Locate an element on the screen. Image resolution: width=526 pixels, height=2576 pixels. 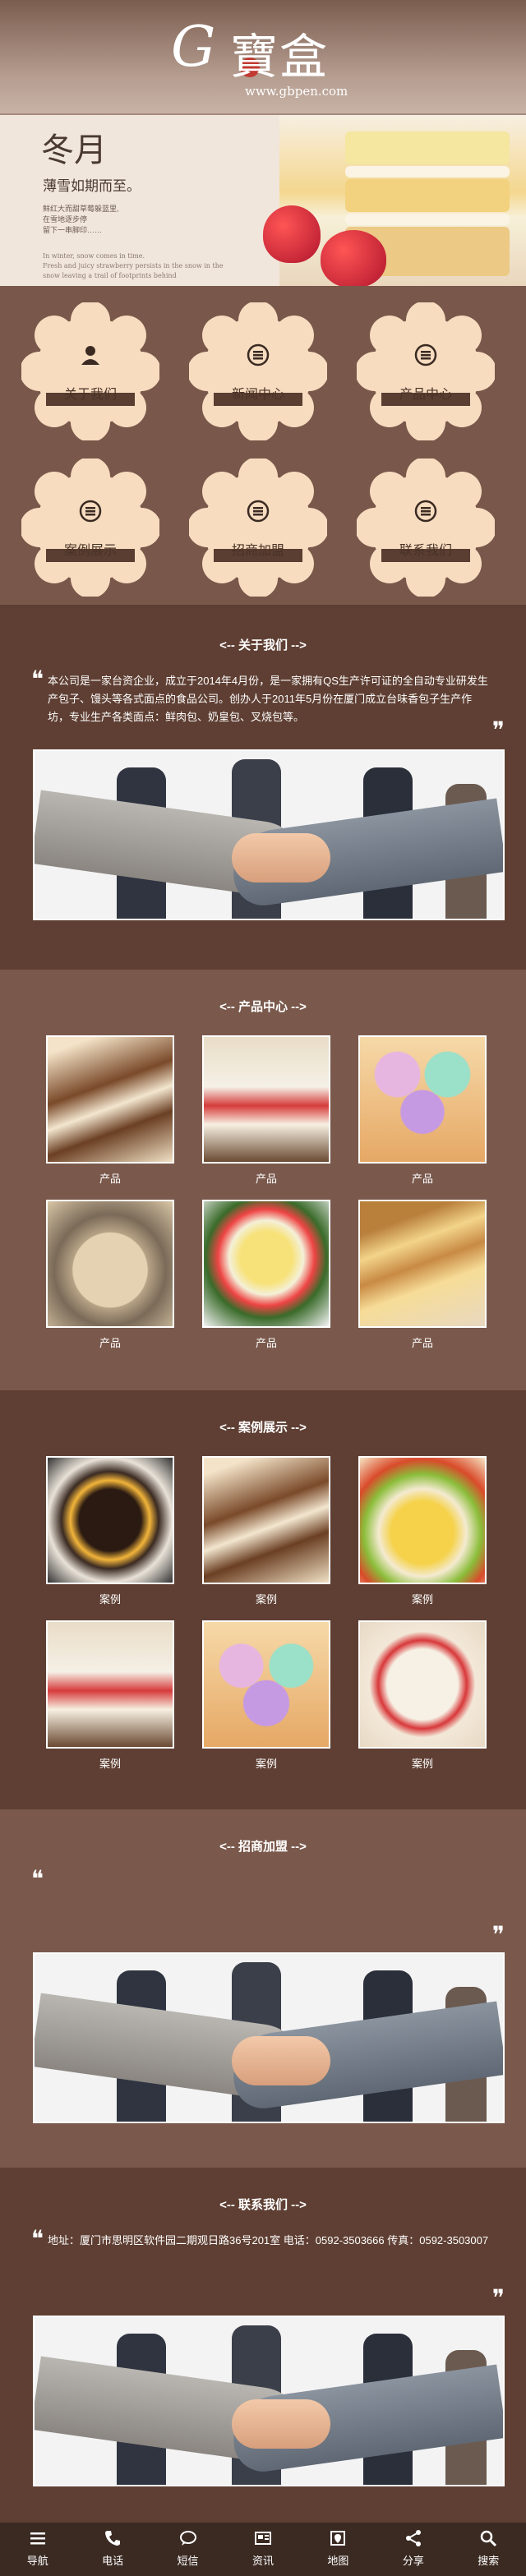
section-title: <-- 联系我们 --> is located at coordinates (263, 2190).